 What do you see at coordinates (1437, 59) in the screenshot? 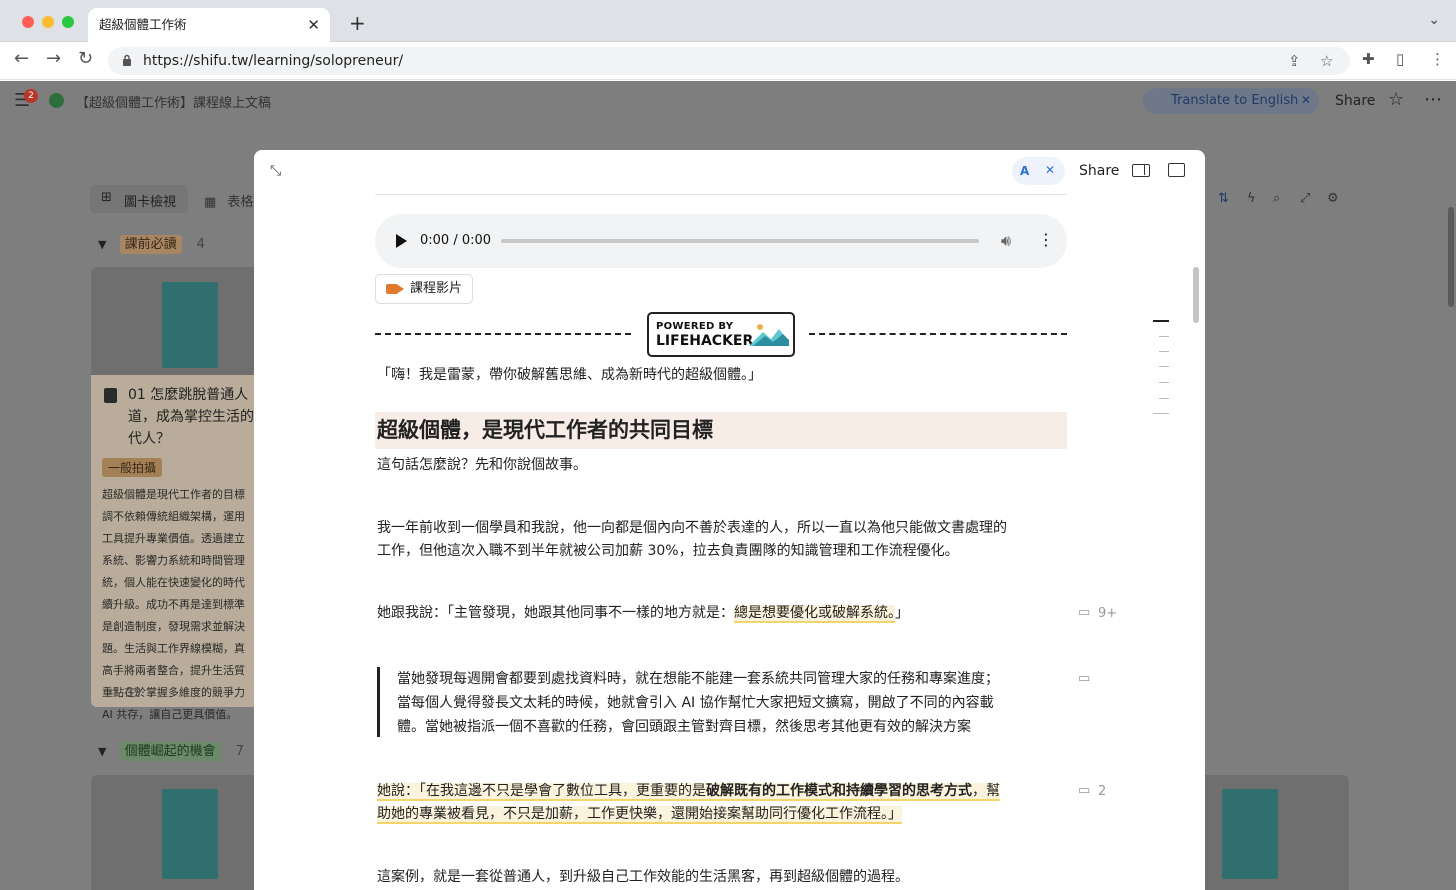
I see `browser-menu-icon: ⋮` at bounding box center [1437, 59].